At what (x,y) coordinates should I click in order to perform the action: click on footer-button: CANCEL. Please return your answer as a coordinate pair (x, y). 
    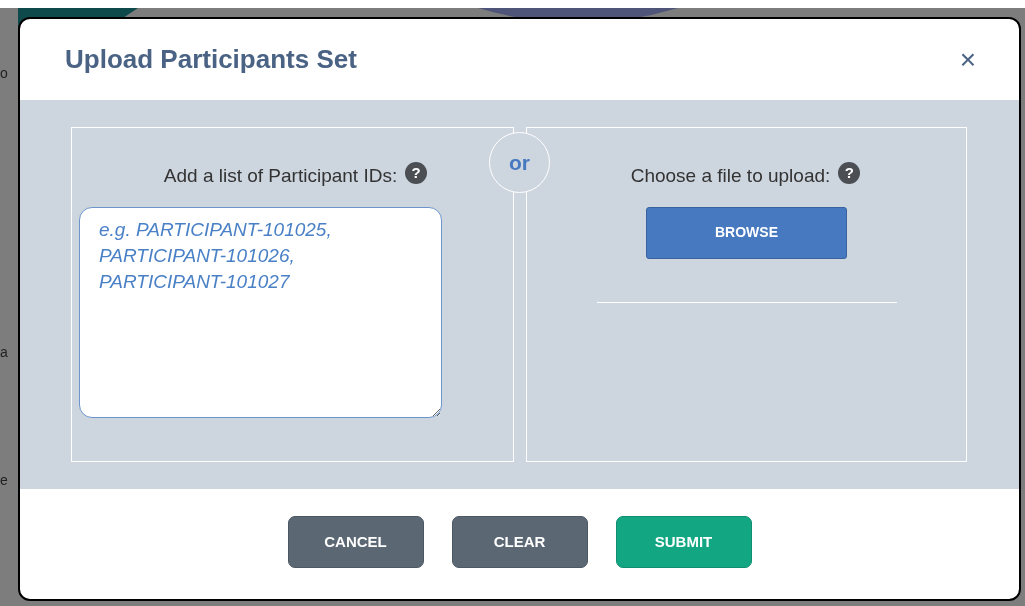
    Looking at the image, I should click on (355, 542).